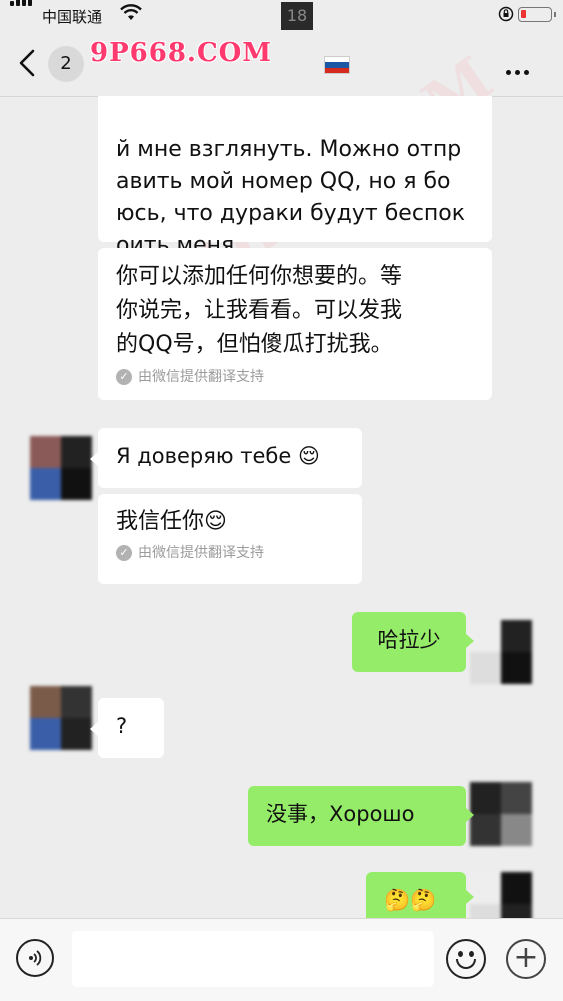 The height and width of the screenshot is (1001, 563). I want to click on message-bubble-sent: 哈拉少, so click(409, 642).